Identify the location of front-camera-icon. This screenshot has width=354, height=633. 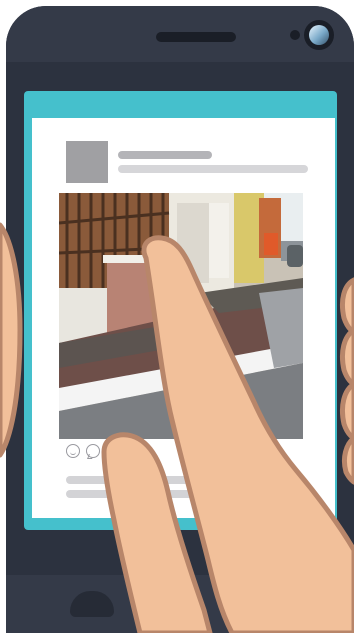
(319, 35).